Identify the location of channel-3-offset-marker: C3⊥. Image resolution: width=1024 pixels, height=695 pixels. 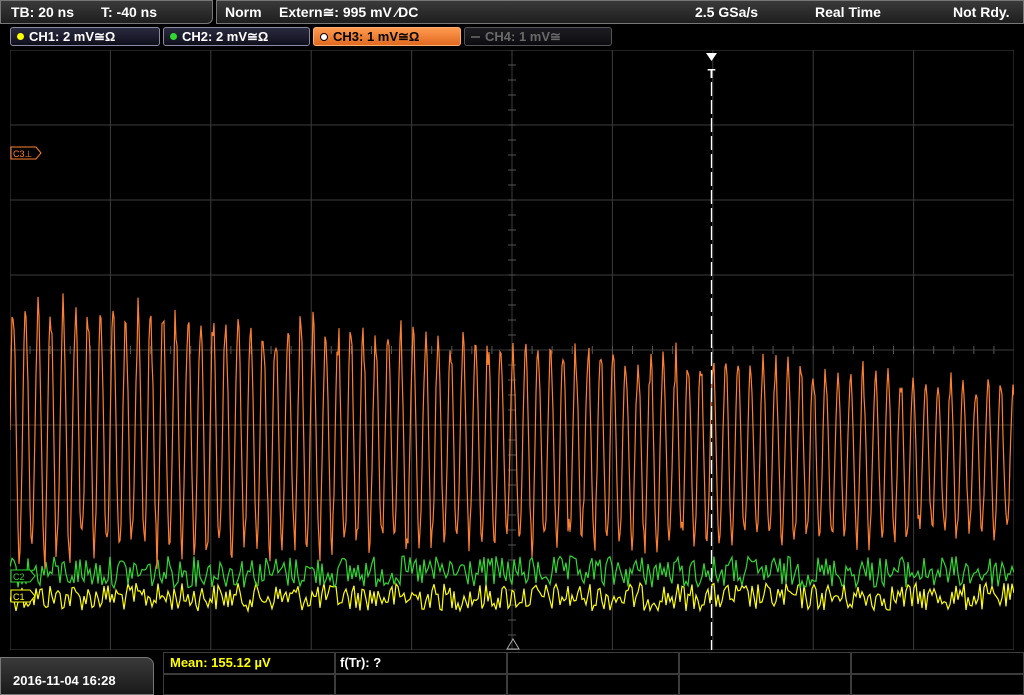
(26, 153).